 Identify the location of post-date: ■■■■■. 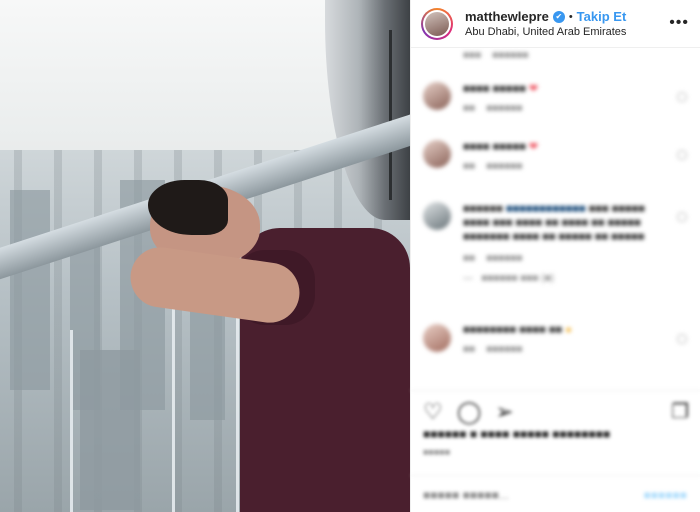
(437, 452).